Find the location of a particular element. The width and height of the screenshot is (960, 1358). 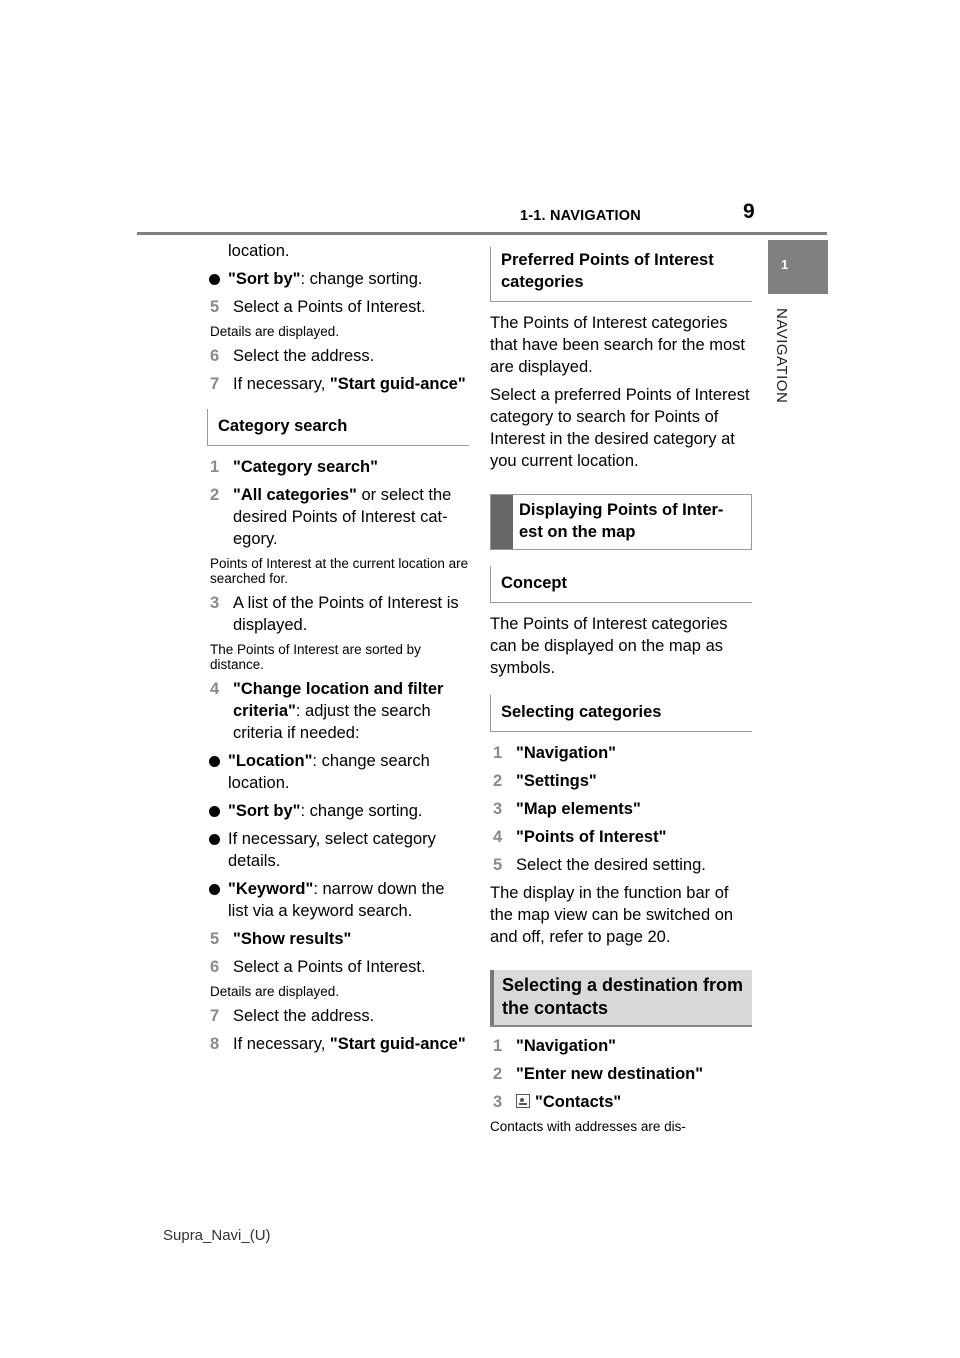

step-item: 8 If necessary, "Start guid-ance" is located at coordinates (338, 1044).